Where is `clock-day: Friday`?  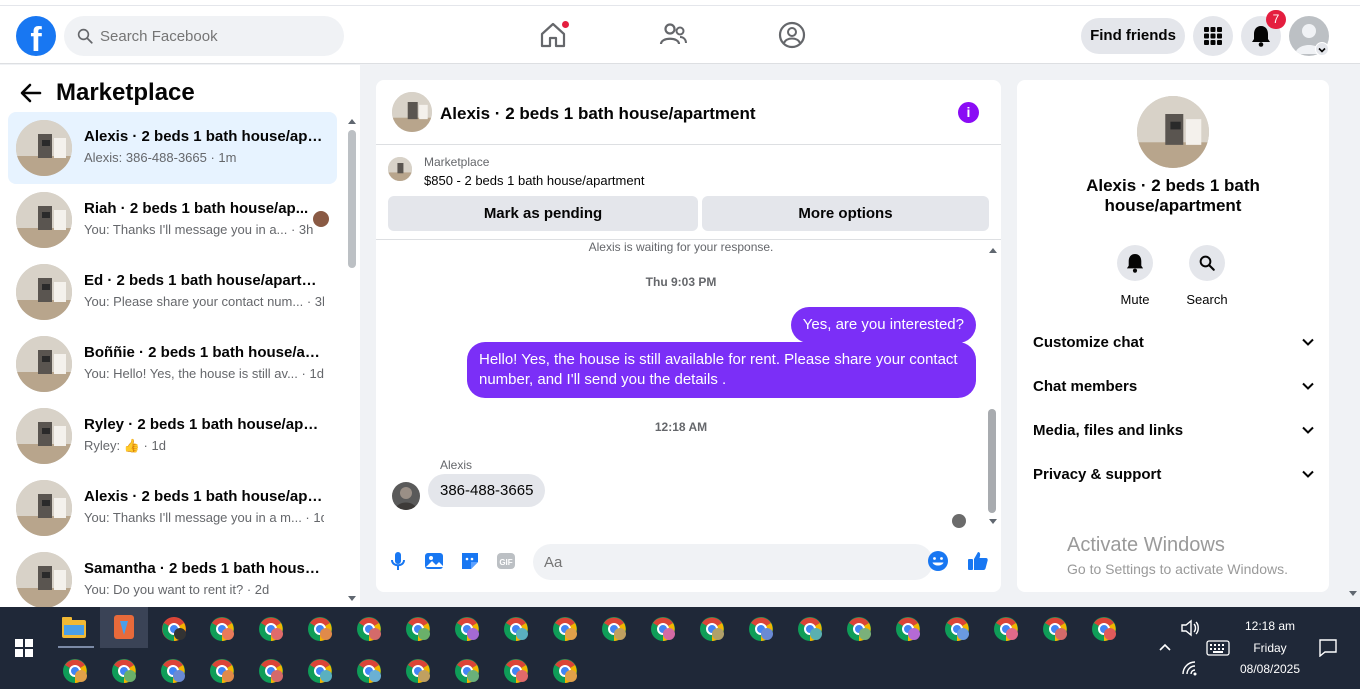 clock-day: Friday is located at coordinates (1270, 648).